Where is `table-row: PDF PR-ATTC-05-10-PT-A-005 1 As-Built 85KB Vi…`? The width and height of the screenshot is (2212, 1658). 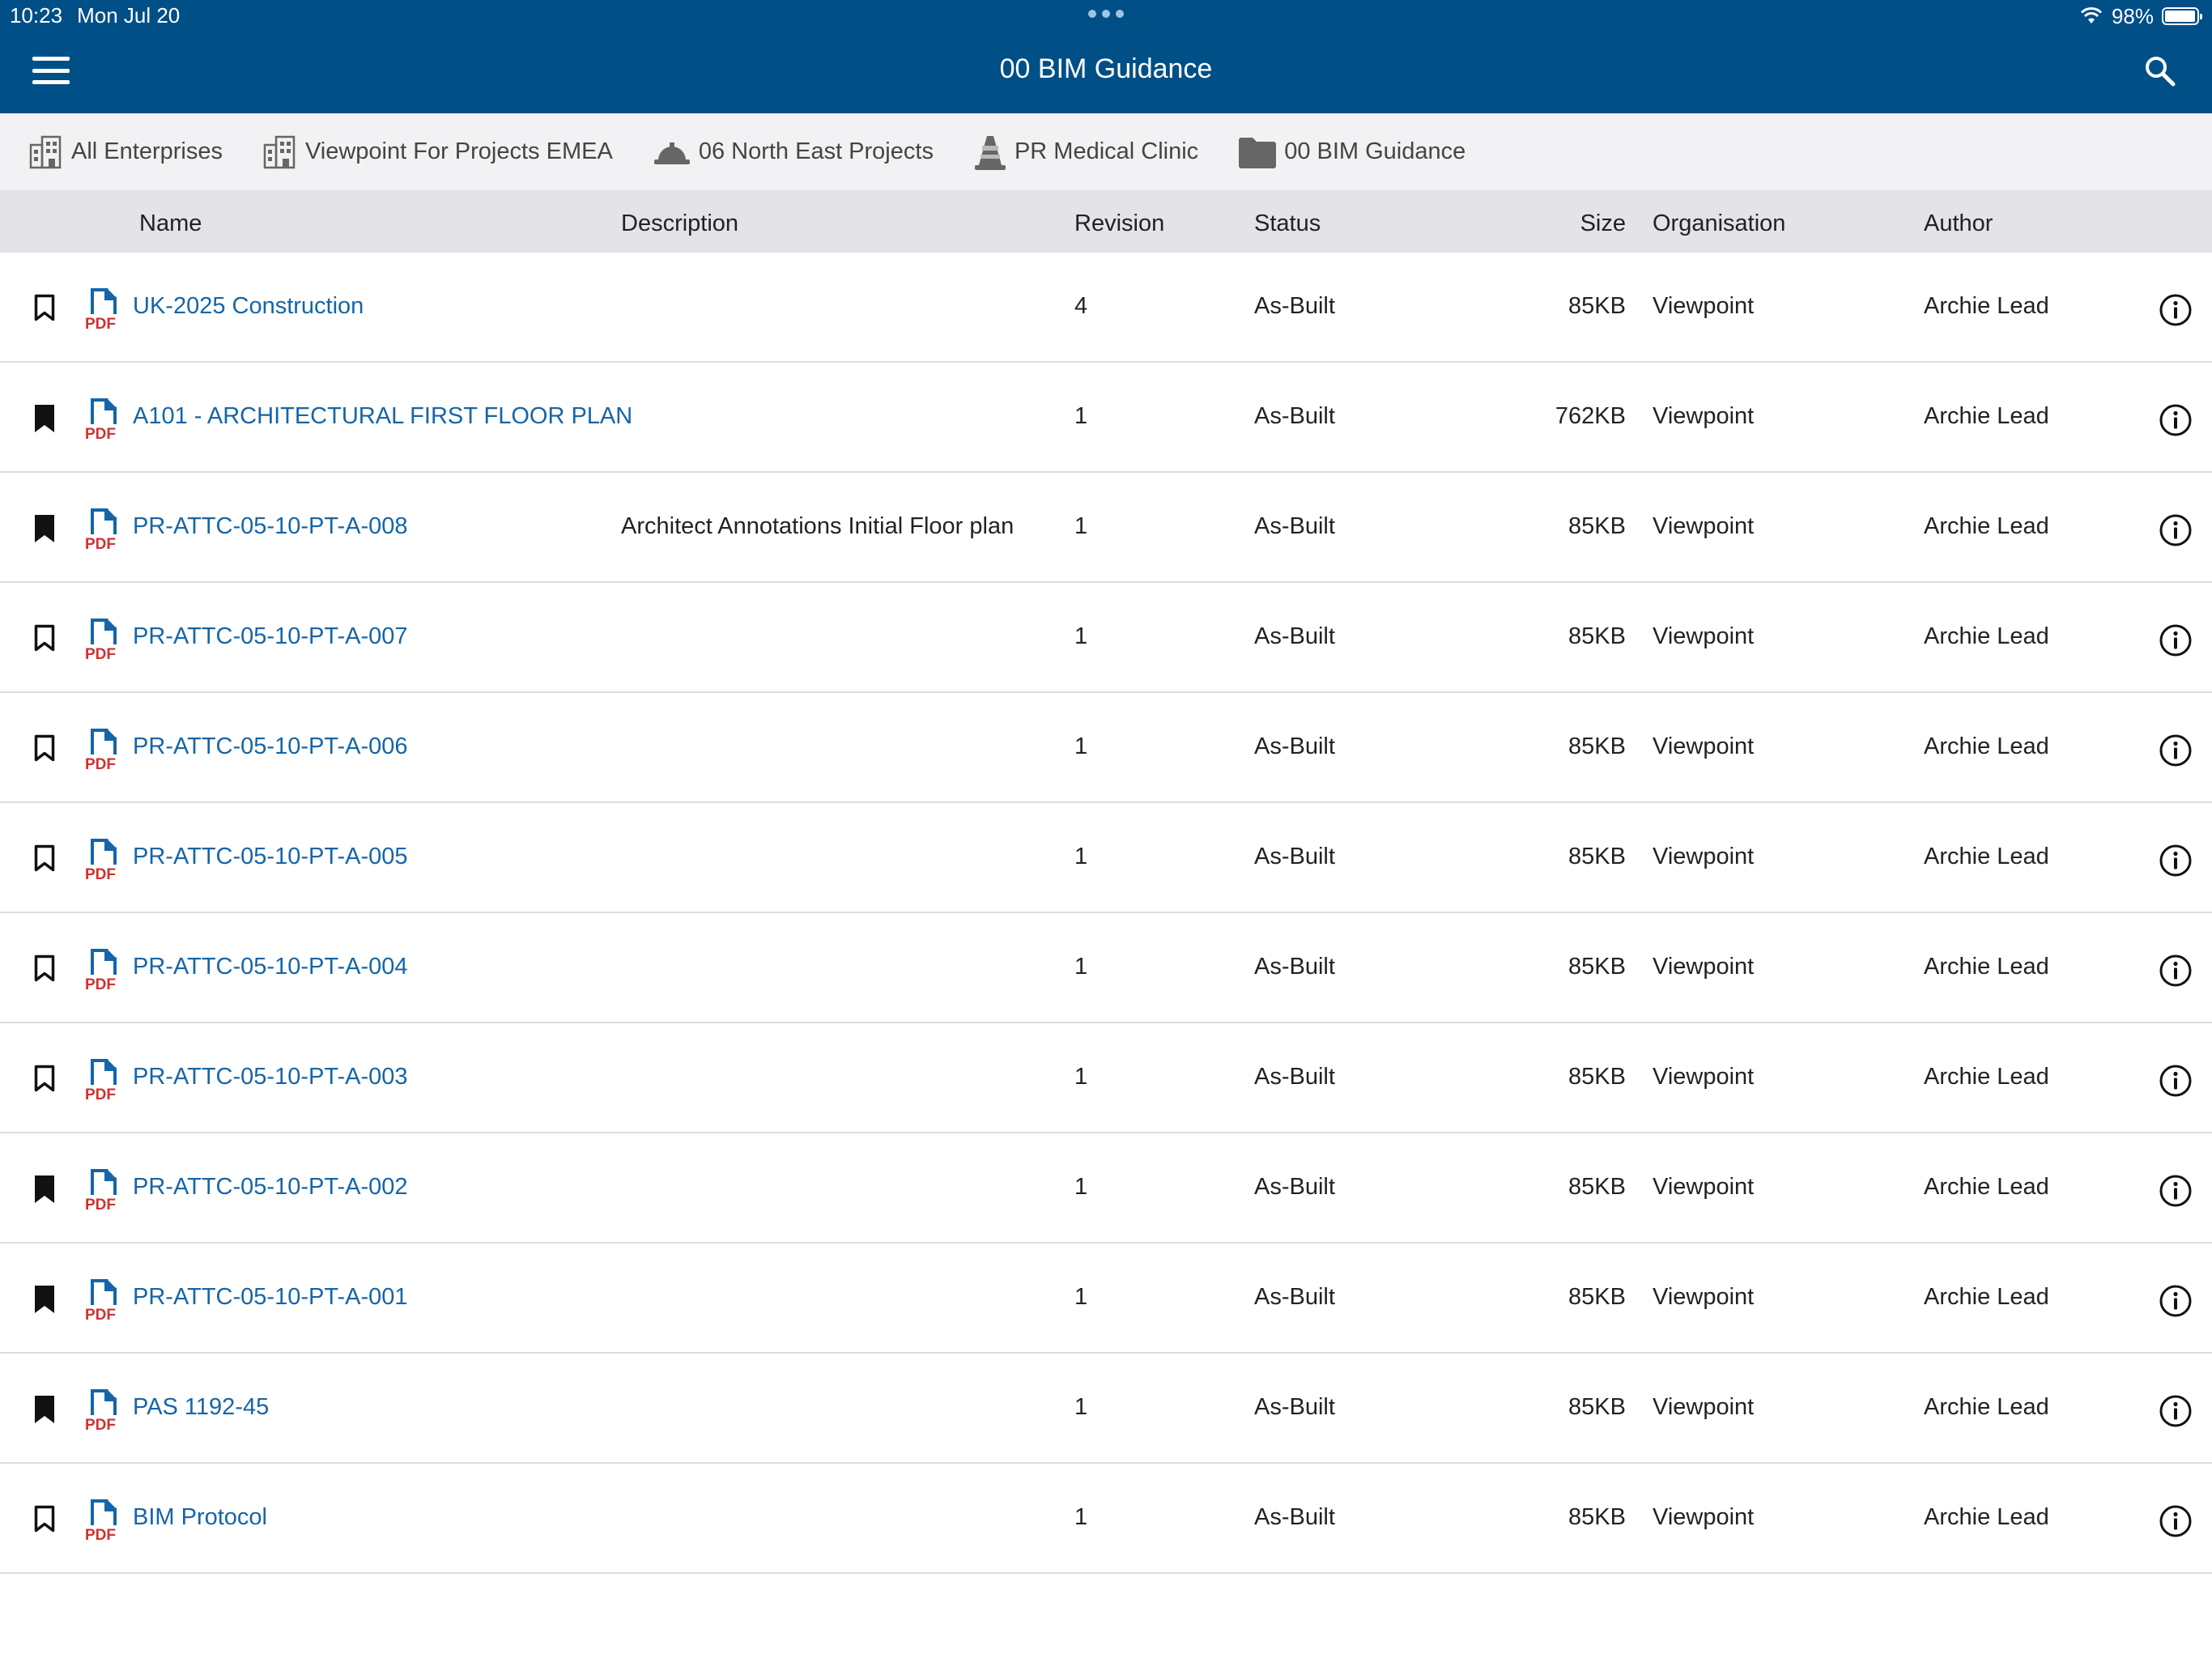
table-row: PDF PR-ATTC-05-10-PT-A-005 1 As-Built 85KB Vi… is located at coordinates (1106, 858).